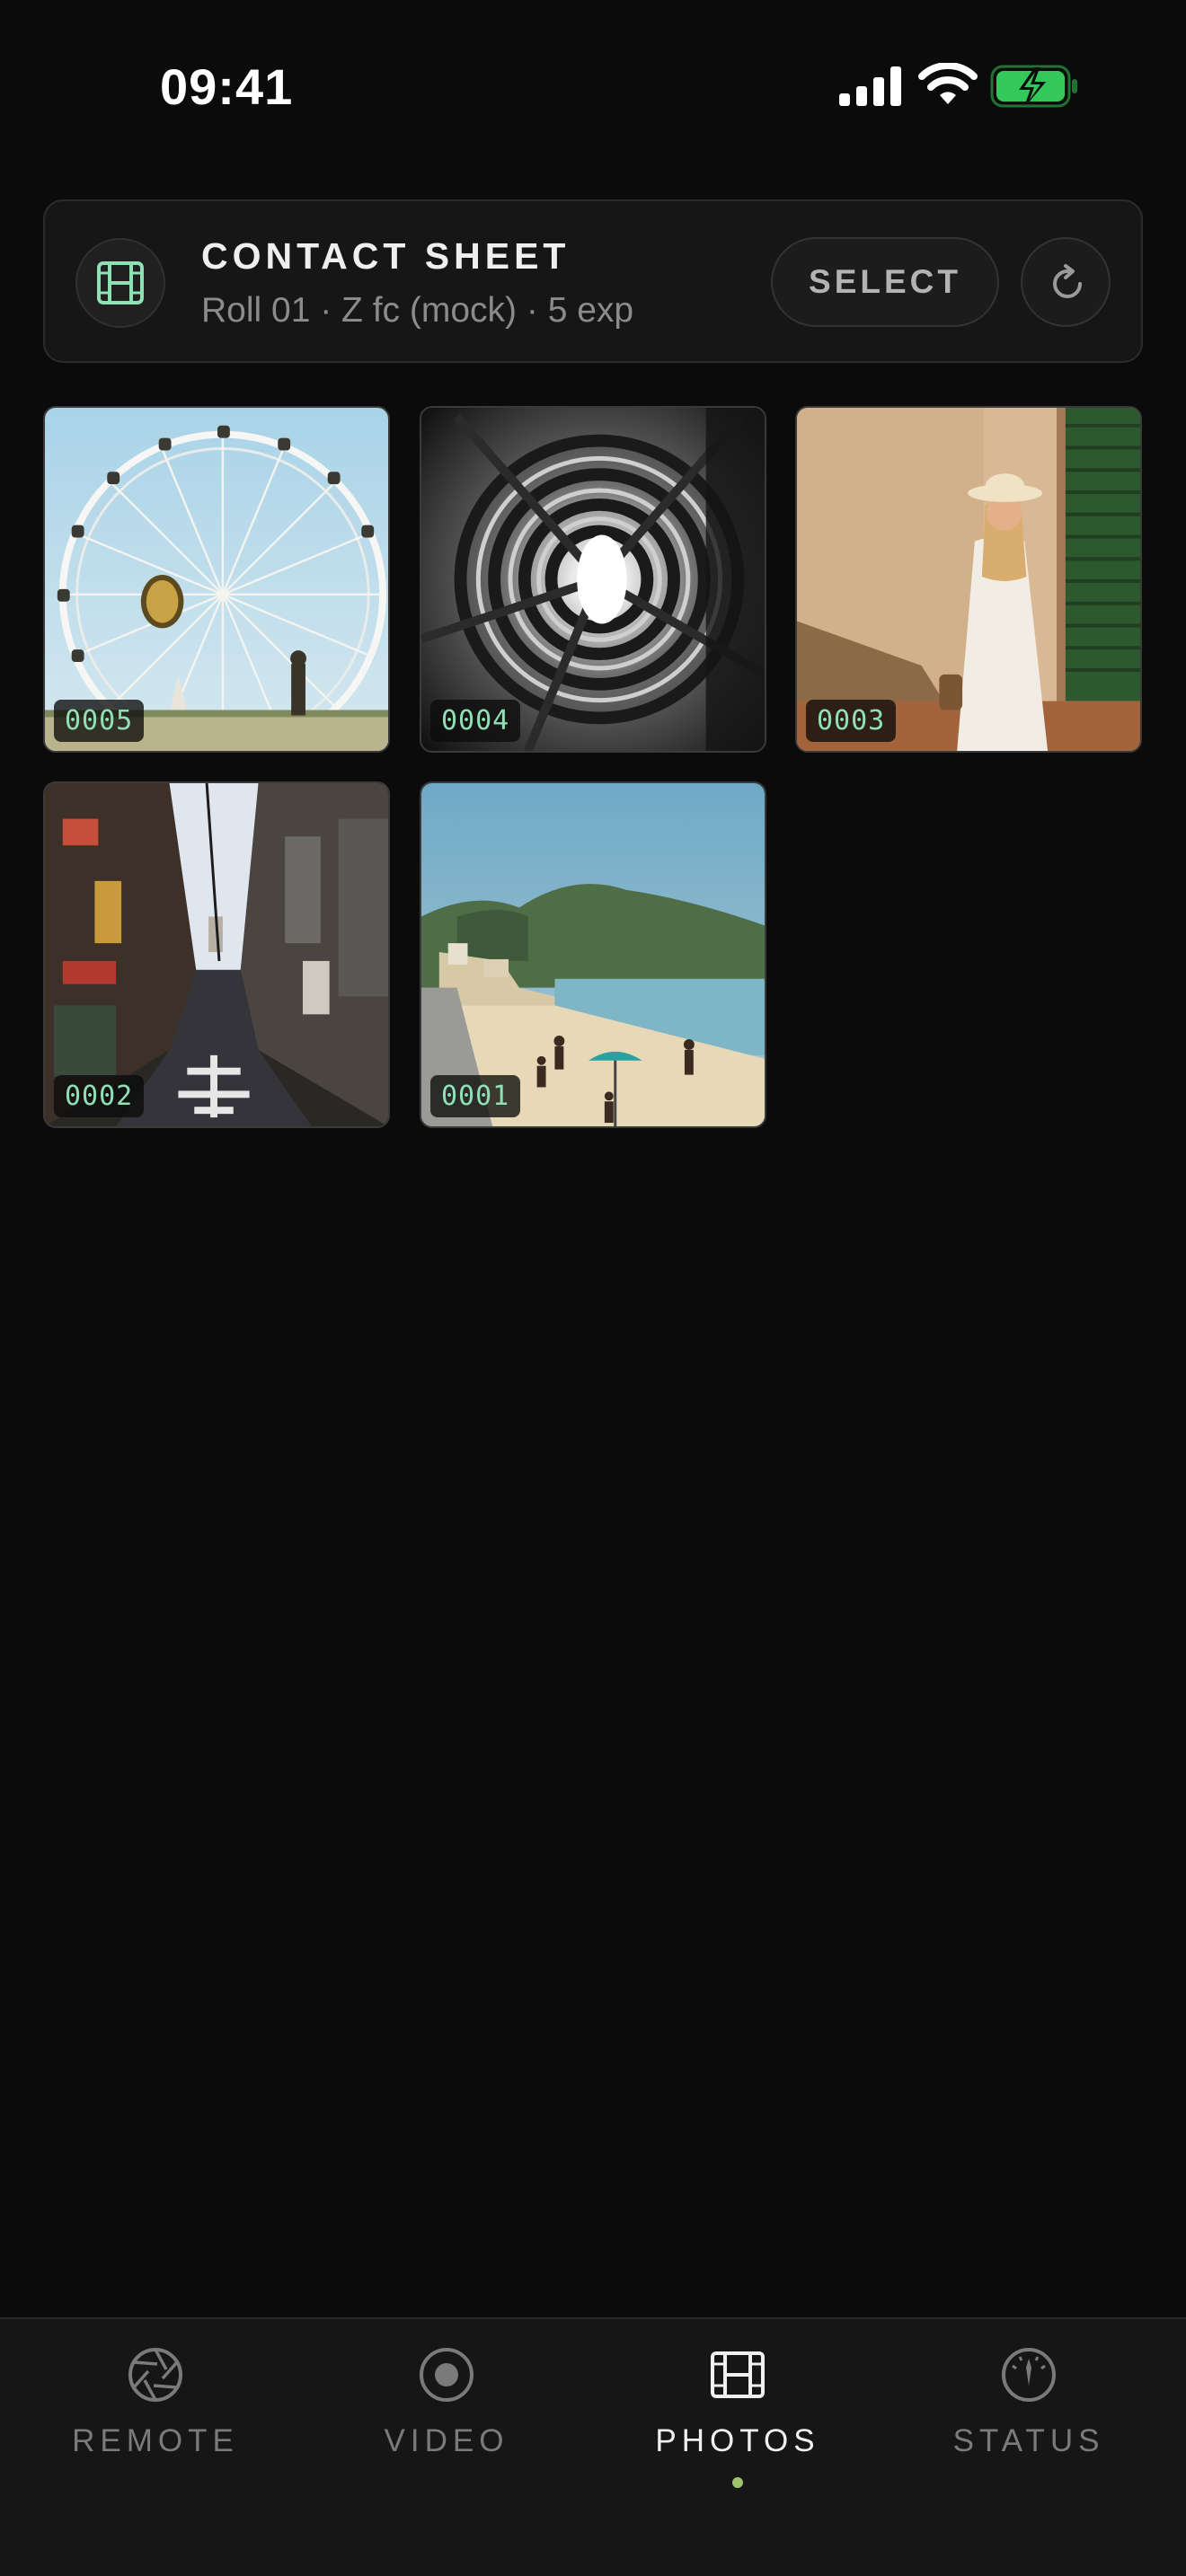  Describe the element at coordinates (447, 2375) in the screenshot. I see `record-icon` at that location.